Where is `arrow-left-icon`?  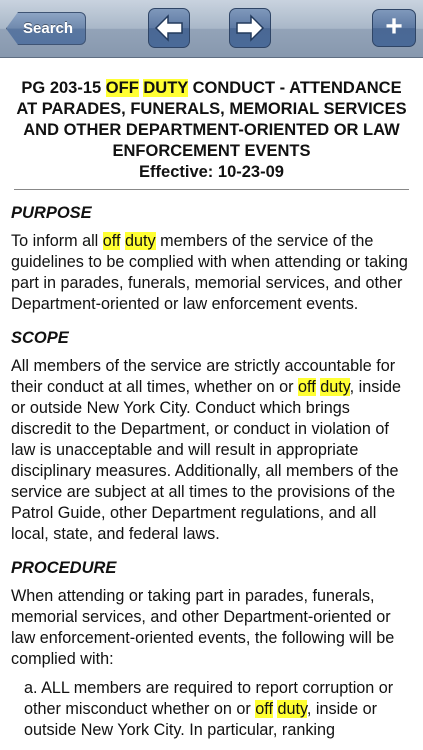 arrow-left-icon is located at coordinates (168, 28).